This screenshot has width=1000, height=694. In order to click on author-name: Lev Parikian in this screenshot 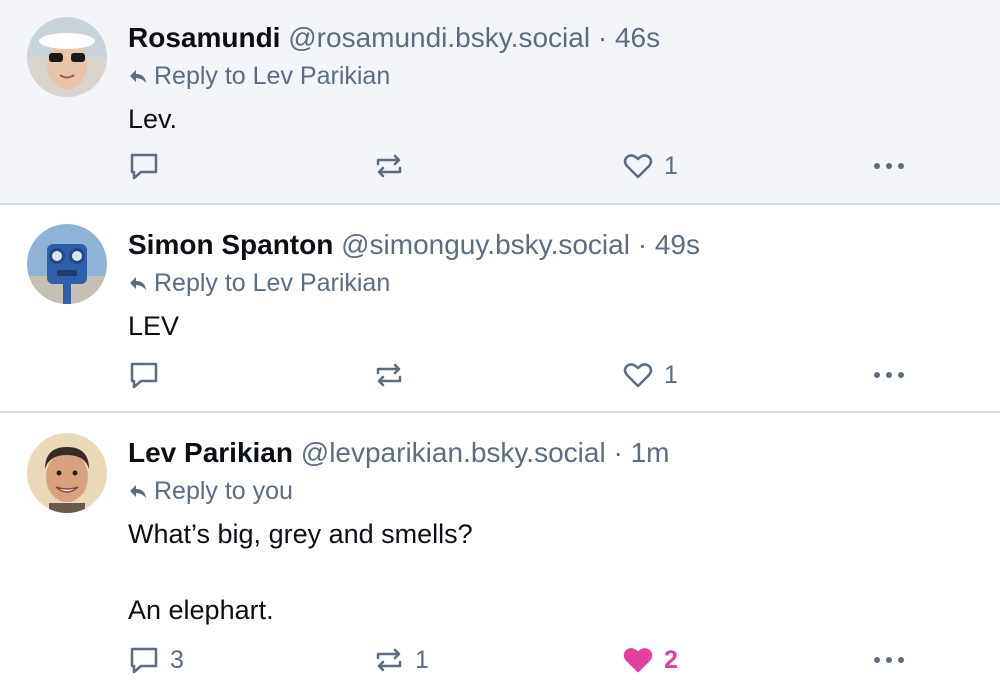, I will do `click(210, 452)`.